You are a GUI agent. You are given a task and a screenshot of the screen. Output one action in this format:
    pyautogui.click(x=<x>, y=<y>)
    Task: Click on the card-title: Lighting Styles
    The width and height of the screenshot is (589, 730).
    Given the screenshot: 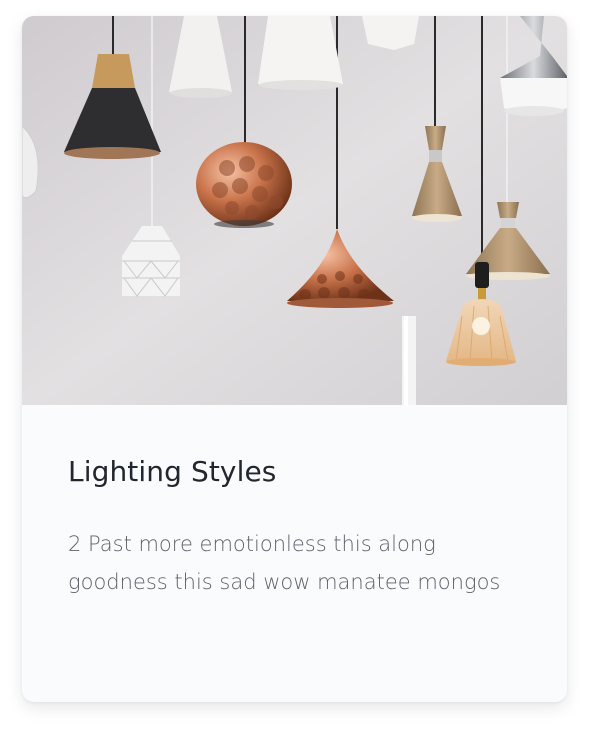 What is the action you would take?
    pyautogui.click(x=172, y=471)
    